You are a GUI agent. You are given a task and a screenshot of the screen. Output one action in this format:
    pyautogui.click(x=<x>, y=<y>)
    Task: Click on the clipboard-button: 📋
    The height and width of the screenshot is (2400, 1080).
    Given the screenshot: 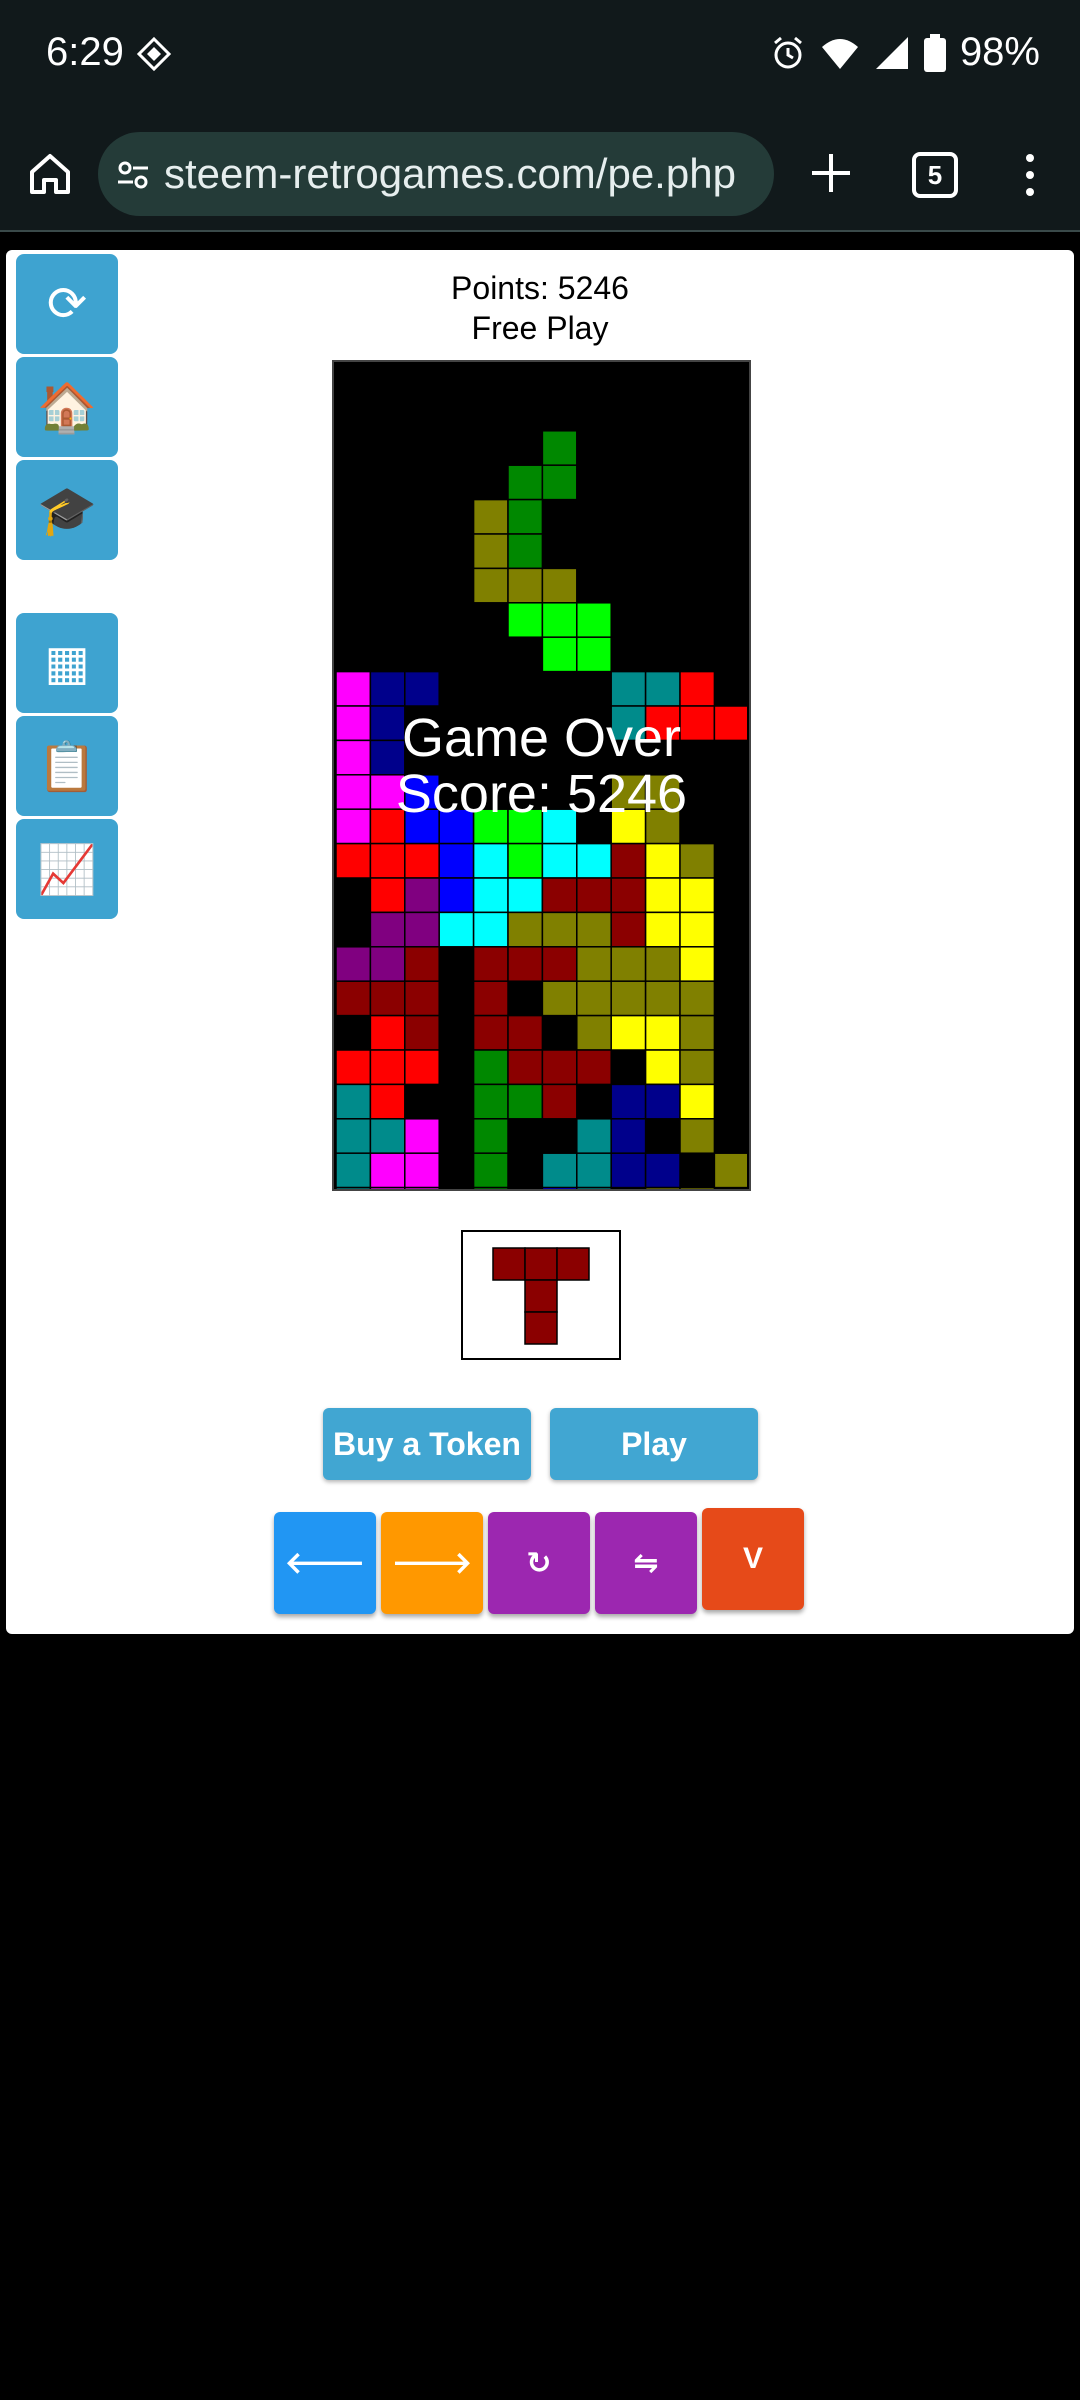 What is the action you would take?
    pyautogui.click(x=67, y=766)
    